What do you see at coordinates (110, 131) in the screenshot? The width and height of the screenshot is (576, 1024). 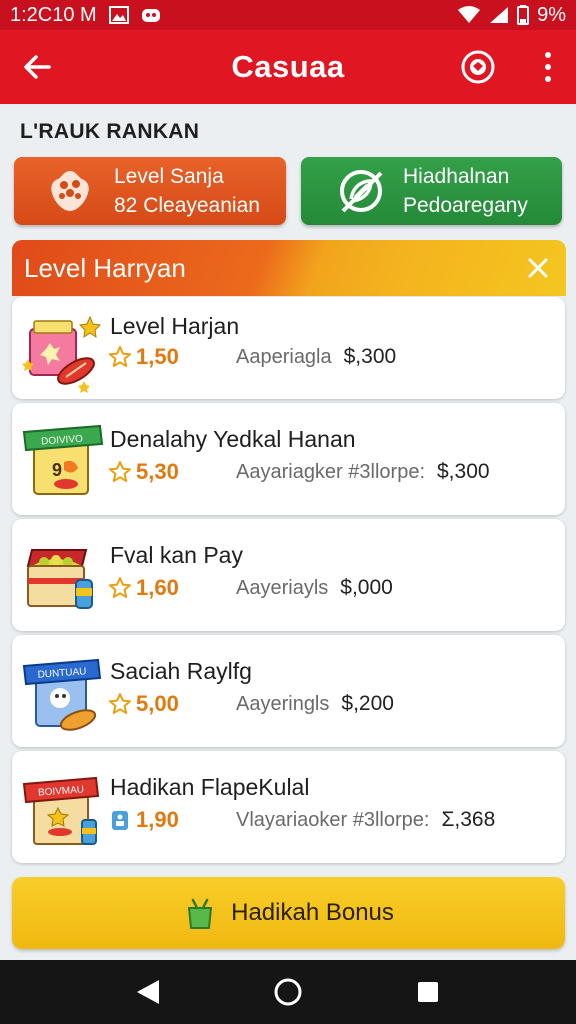 I see `section-label: L'RAUK RANKAN` at bounding box center [110, 131].